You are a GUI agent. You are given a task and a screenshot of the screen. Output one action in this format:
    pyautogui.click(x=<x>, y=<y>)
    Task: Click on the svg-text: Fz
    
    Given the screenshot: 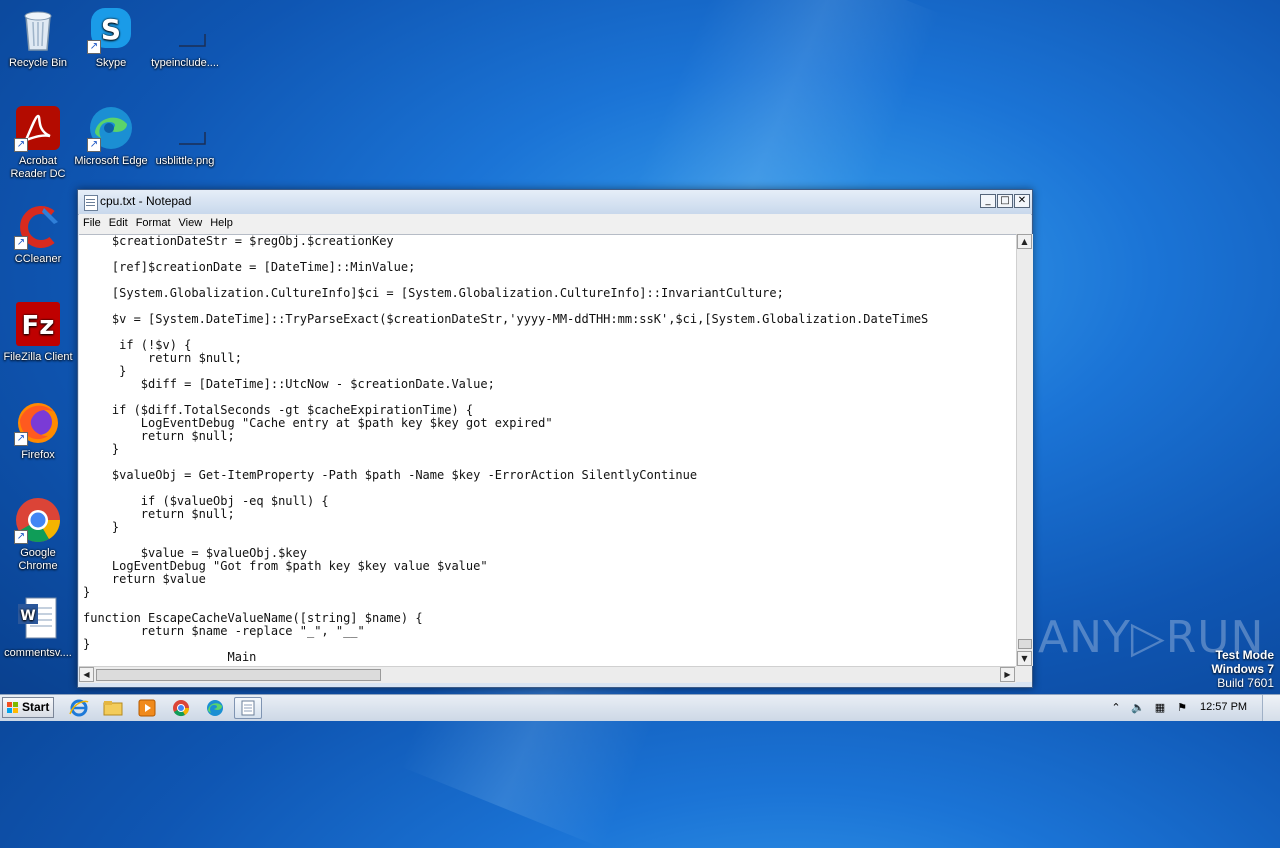 What is the action you would take?
    pyautogui.click(x=38, y=326)
    